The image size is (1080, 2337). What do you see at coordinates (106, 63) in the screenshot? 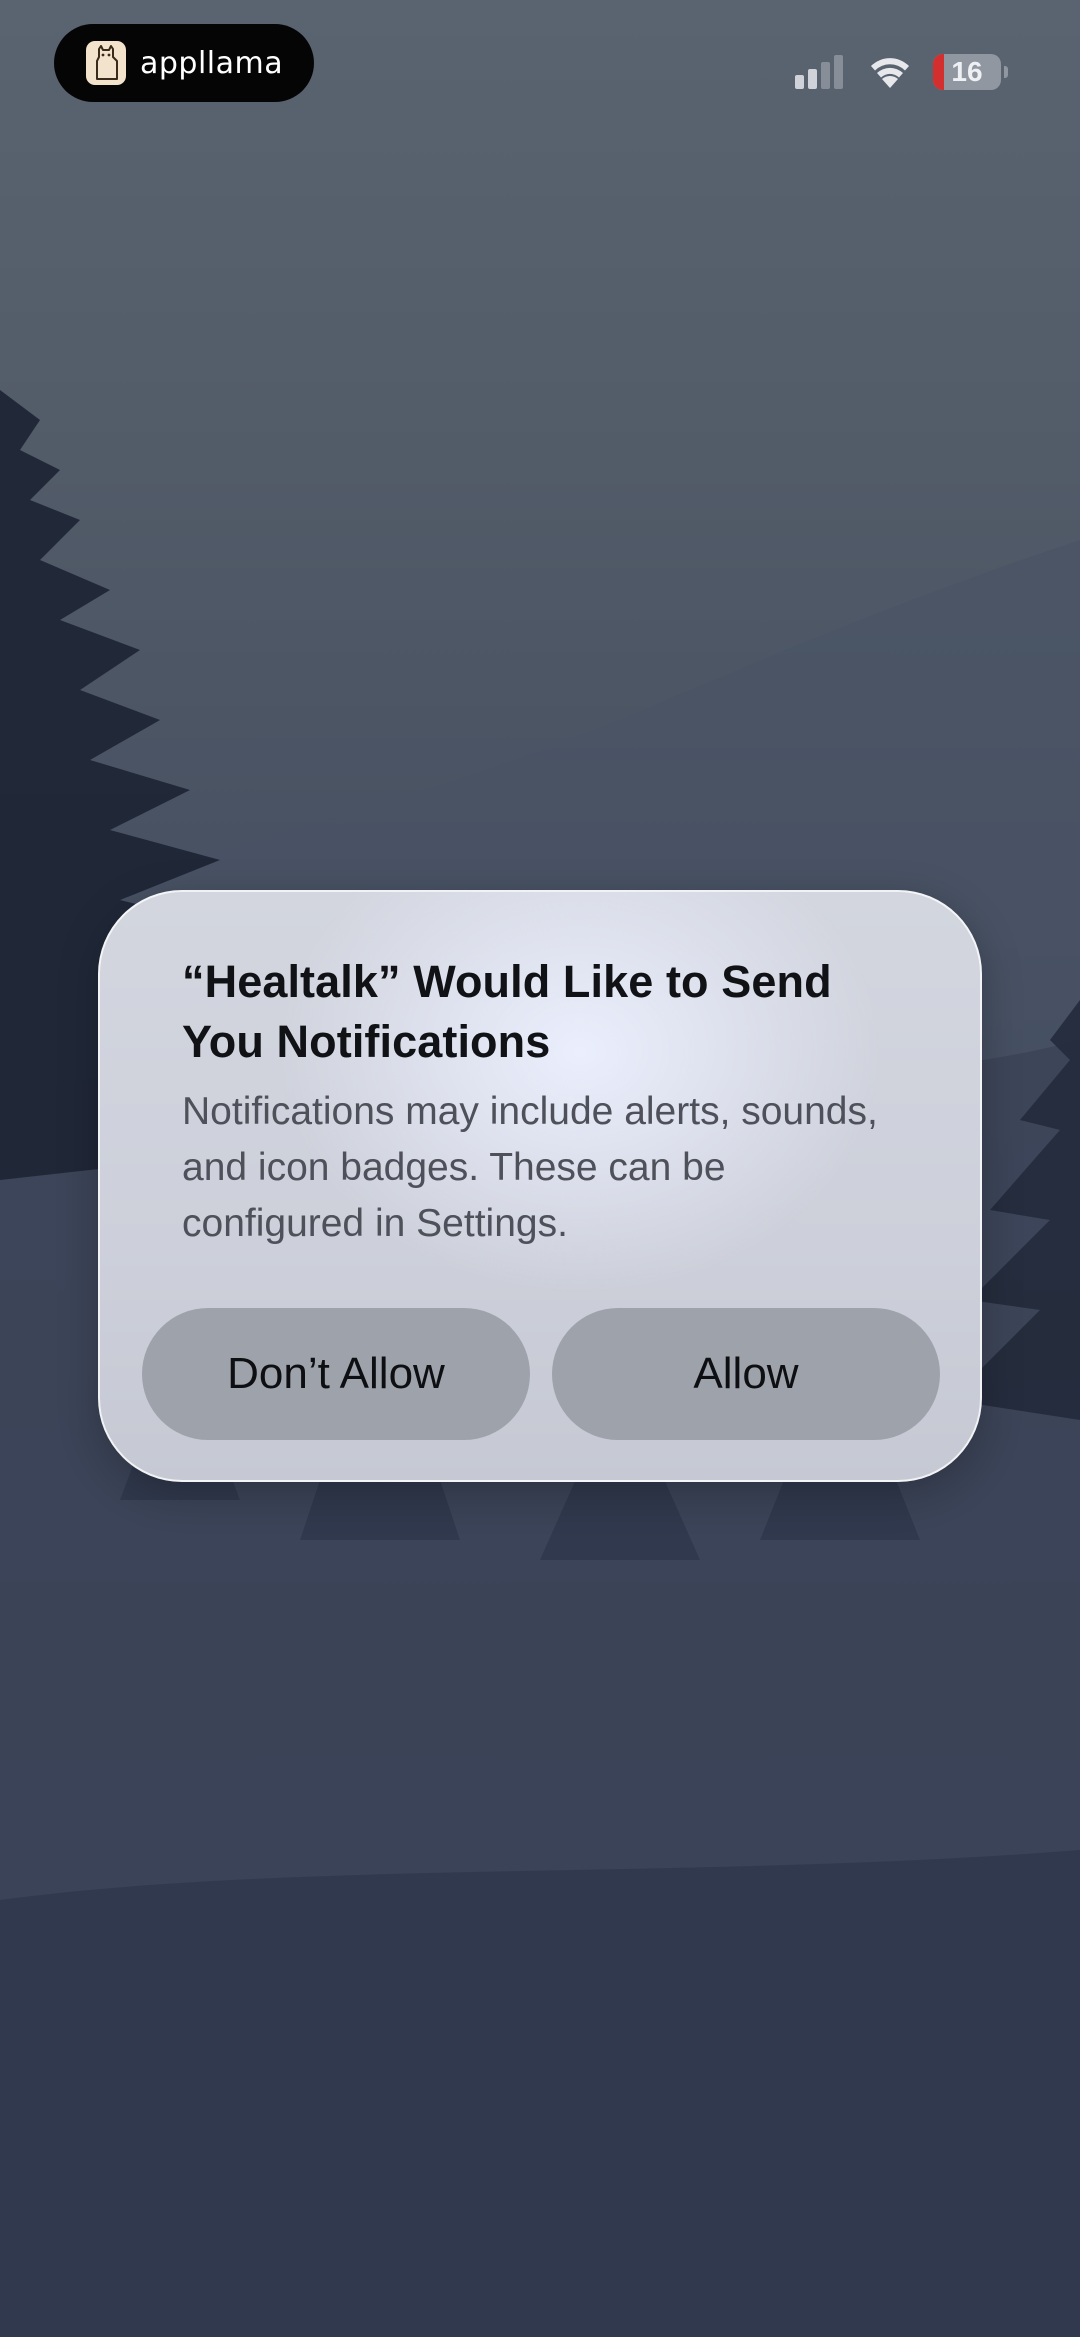
I see `llama-icon` at bounding box center [106, 63].